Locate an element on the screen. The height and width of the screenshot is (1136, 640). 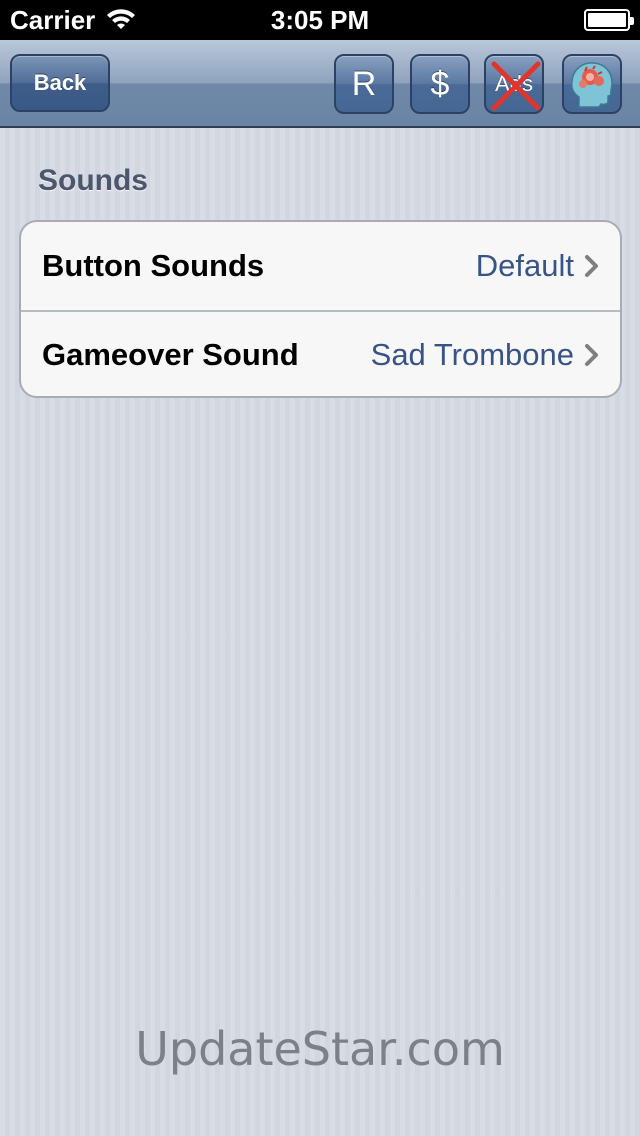
profile-button is located at coordinates (592, 84).